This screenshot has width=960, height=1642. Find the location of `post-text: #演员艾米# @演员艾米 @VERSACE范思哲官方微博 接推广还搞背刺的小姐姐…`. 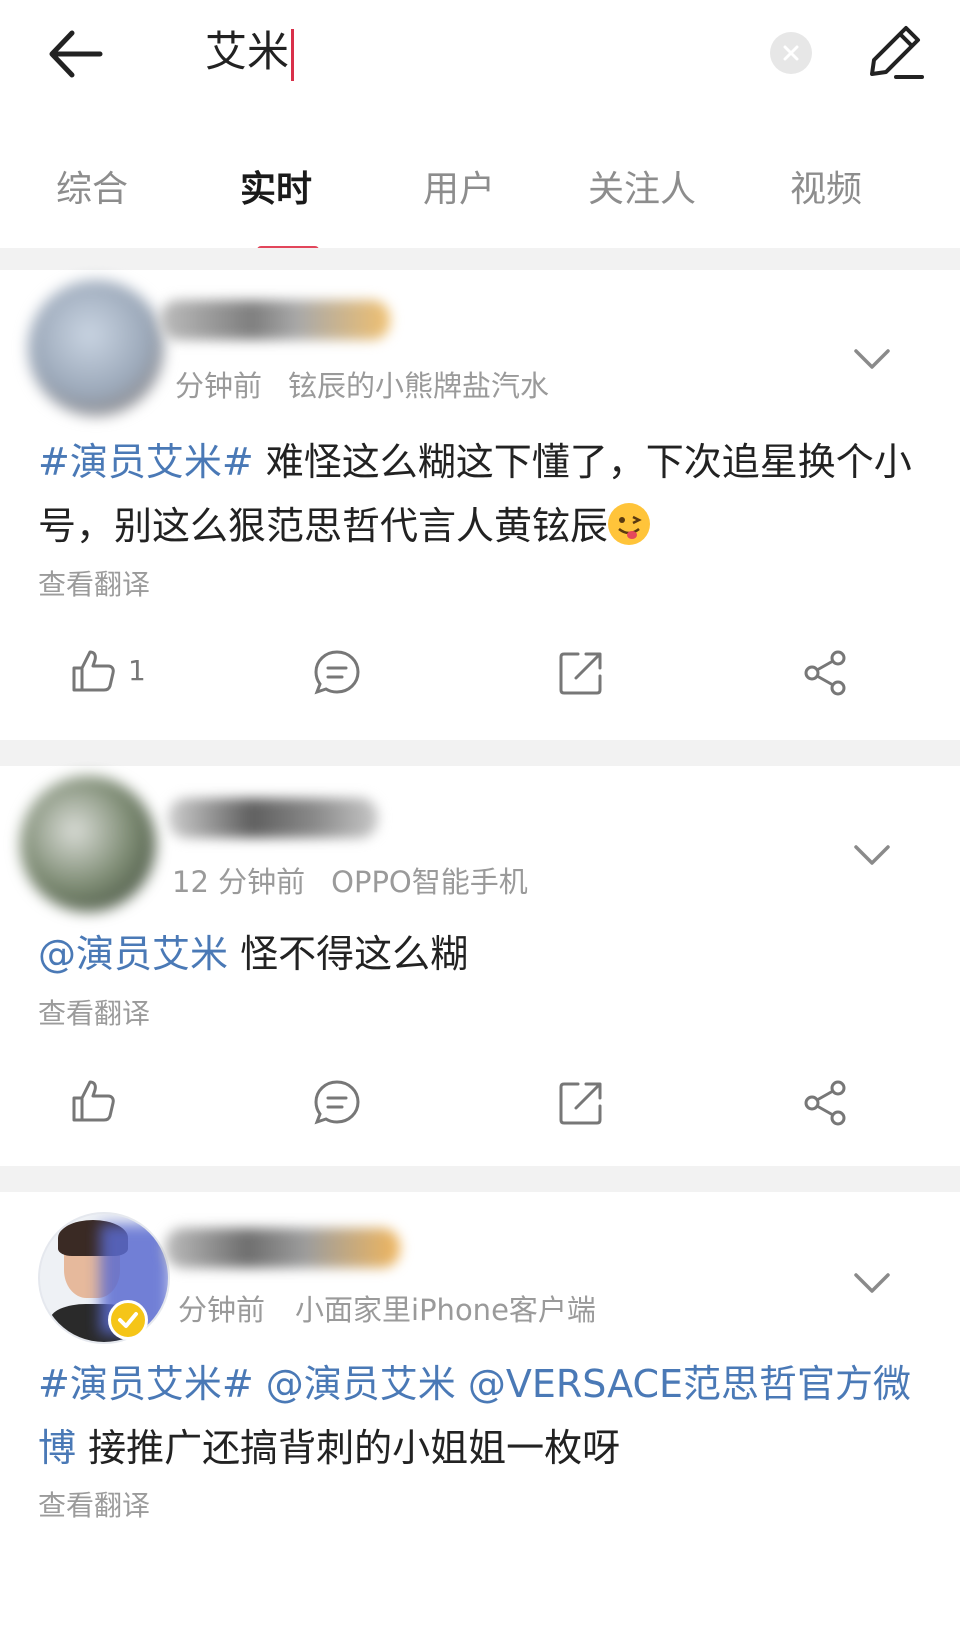

post-text: #演员艾米# @演员艾米 @VERSACE范思哲官方微博 接推广还搞背刺的小姐姐… is located at coordinates (483, 1416).